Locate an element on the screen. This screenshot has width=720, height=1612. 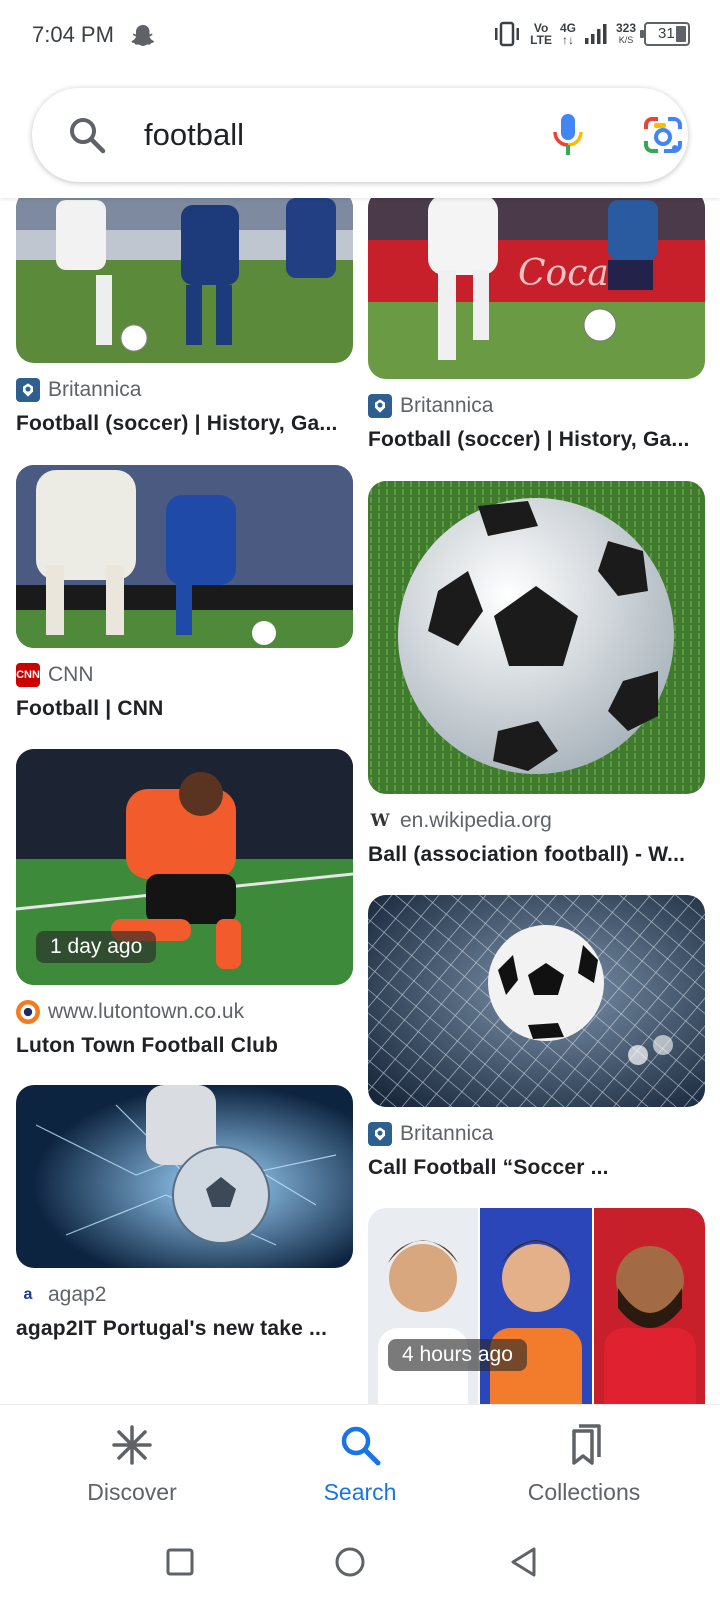
result-title: Football | CNN is located at coordinates (181, 709).